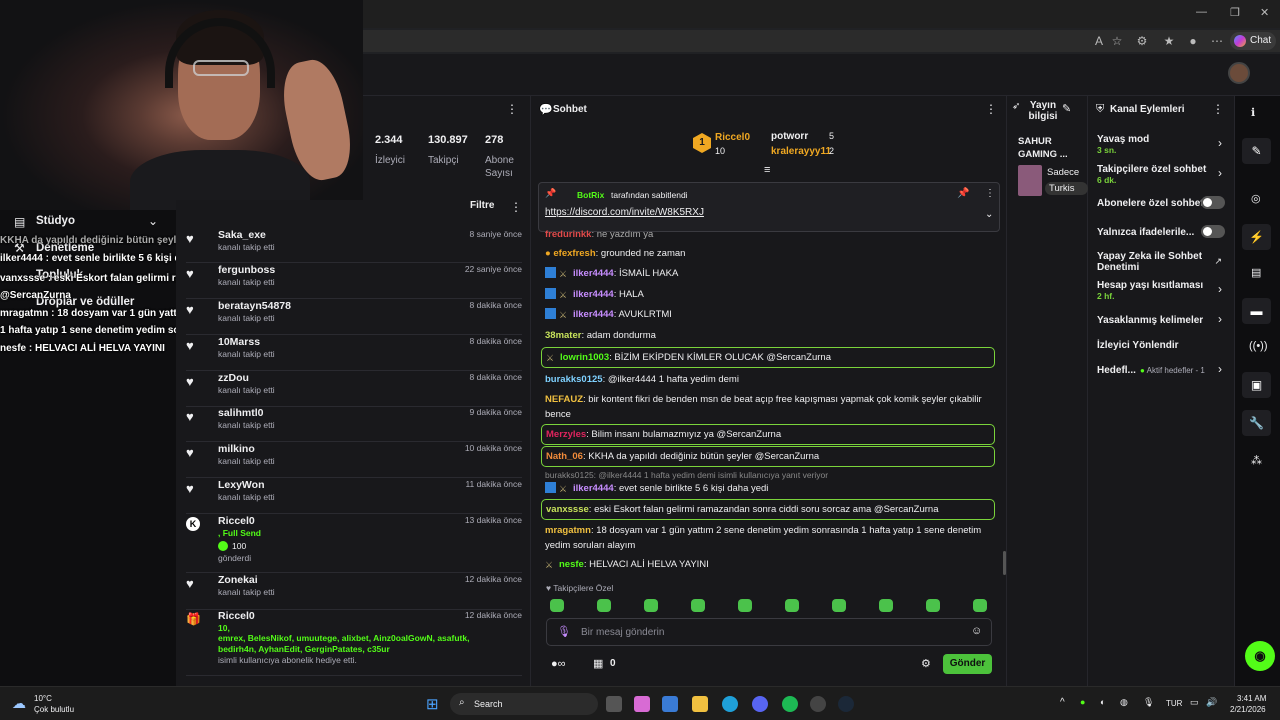  I want to click on emote-bar, so click(775, 607).